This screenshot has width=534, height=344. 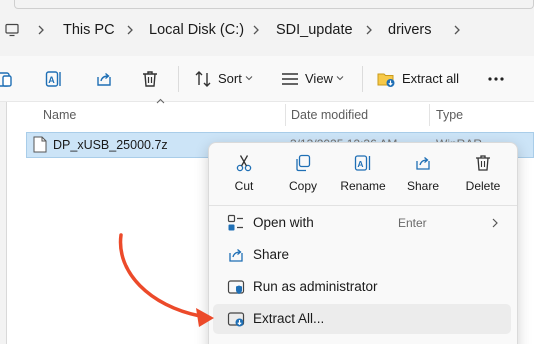 What do you see at coordinates (363, 205) in the screenshot?
I see `menu-separator` at bounding box center [363, 205].